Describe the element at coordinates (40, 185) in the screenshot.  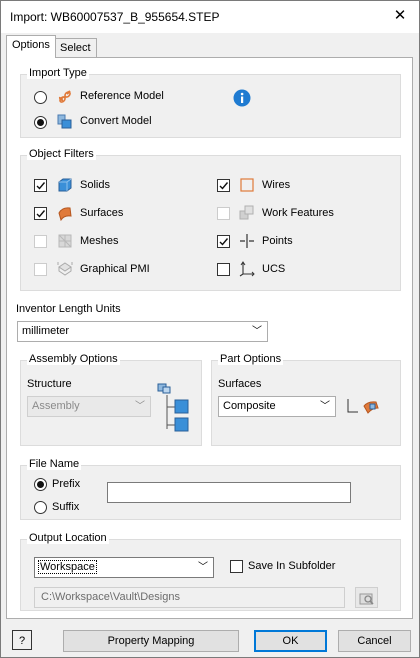
I see `solids-checkbox` at that location.